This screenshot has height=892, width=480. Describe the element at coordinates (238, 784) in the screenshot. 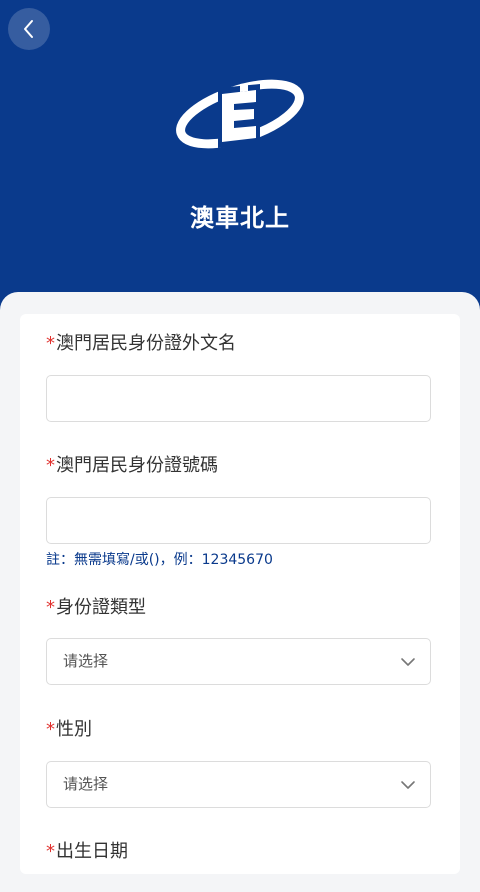

I see `gender-select: 请选择` at that location.